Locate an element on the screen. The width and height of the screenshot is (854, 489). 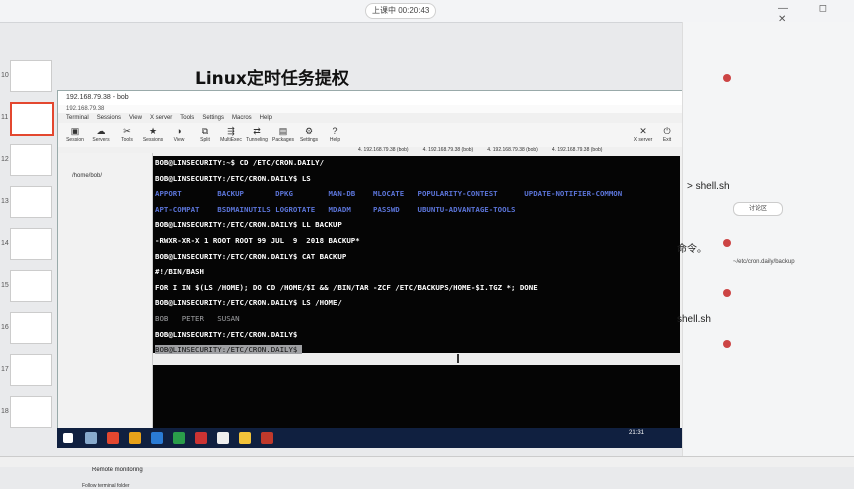
menu-item: View is located at coordinates (135, 118).